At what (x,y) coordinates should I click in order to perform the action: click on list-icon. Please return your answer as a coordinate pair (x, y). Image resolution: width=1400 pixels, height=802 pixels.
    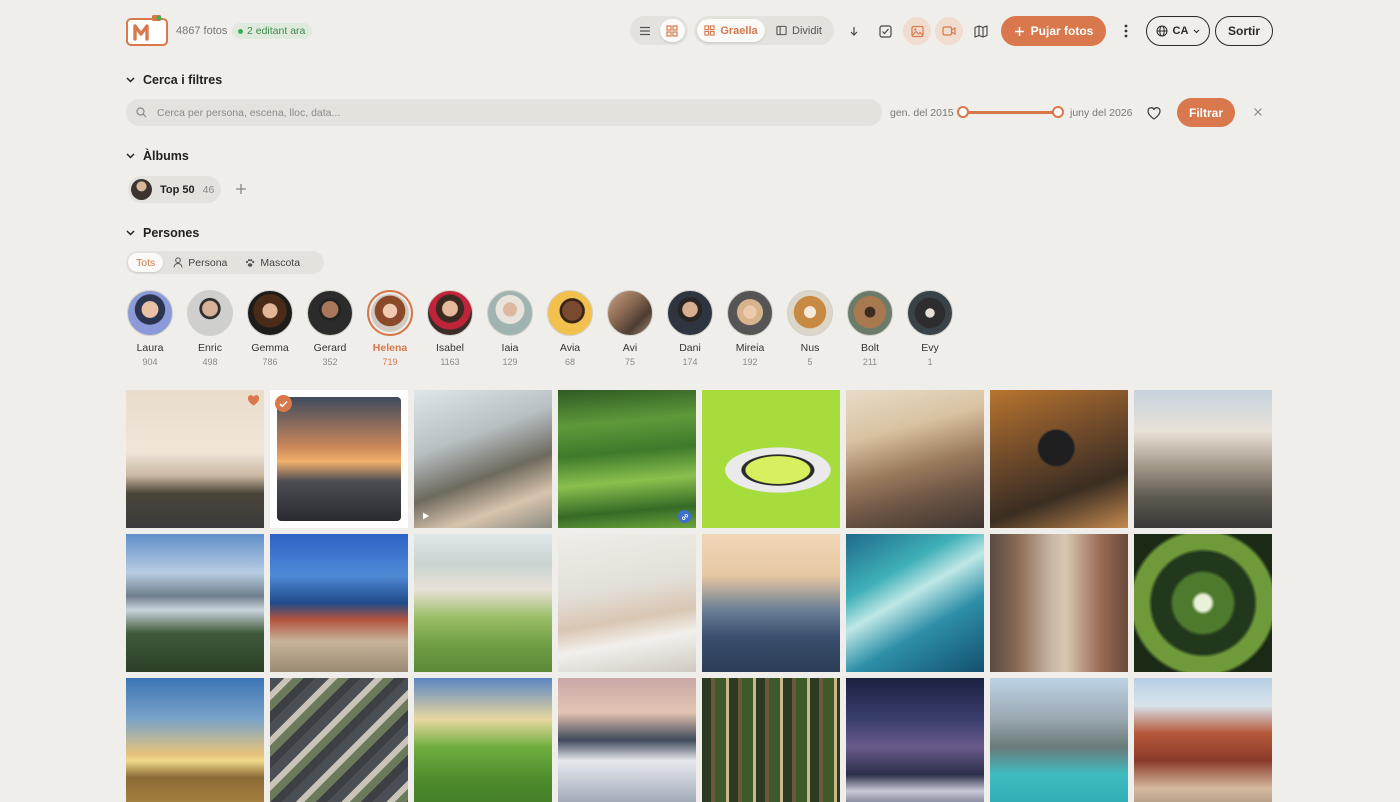
    Looking at the image, I should click on (645, 30).